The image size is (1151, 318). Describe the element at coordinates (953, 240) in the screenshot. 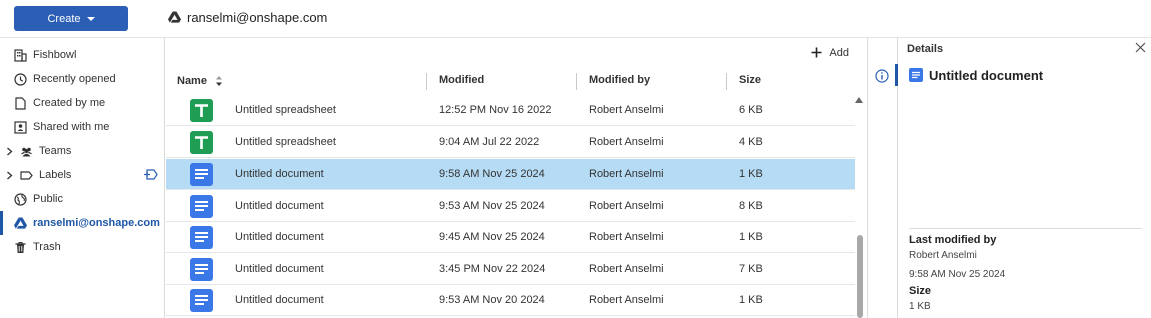

I see `last-modified-label: Last modified by` at that location.